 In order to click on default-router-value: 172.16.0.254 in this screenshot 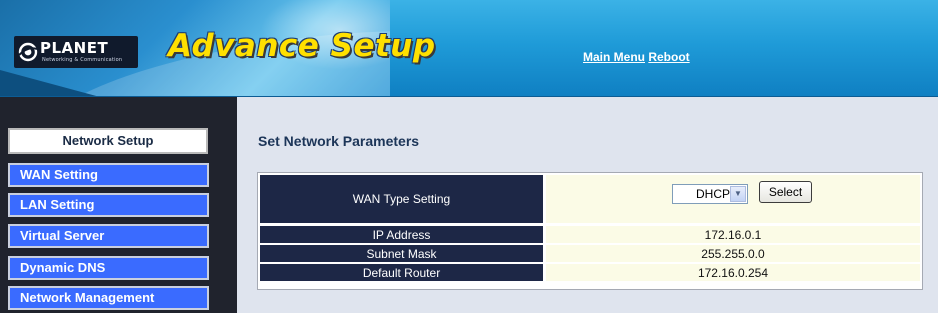, I will do `click(733, 272)`.